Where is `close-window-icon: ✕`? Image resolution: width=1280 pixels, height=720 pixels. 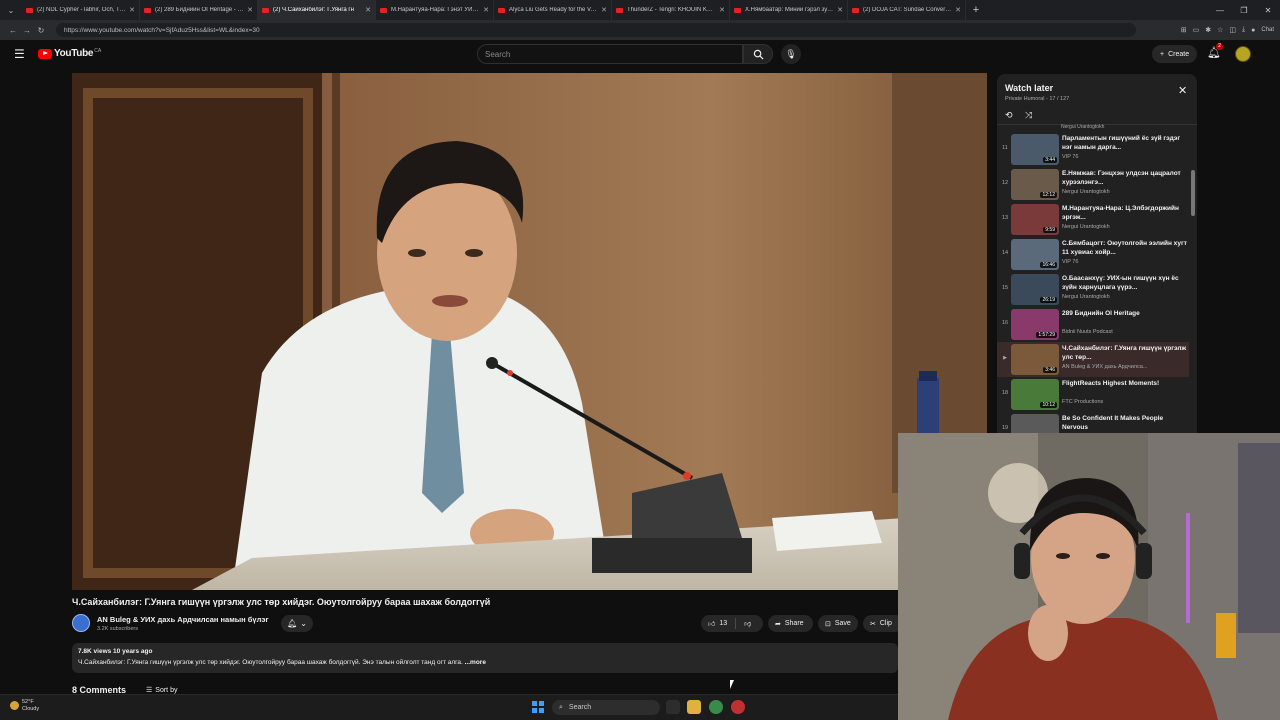
close-window-icon: ✕ is located at coordinates (1268, 10).